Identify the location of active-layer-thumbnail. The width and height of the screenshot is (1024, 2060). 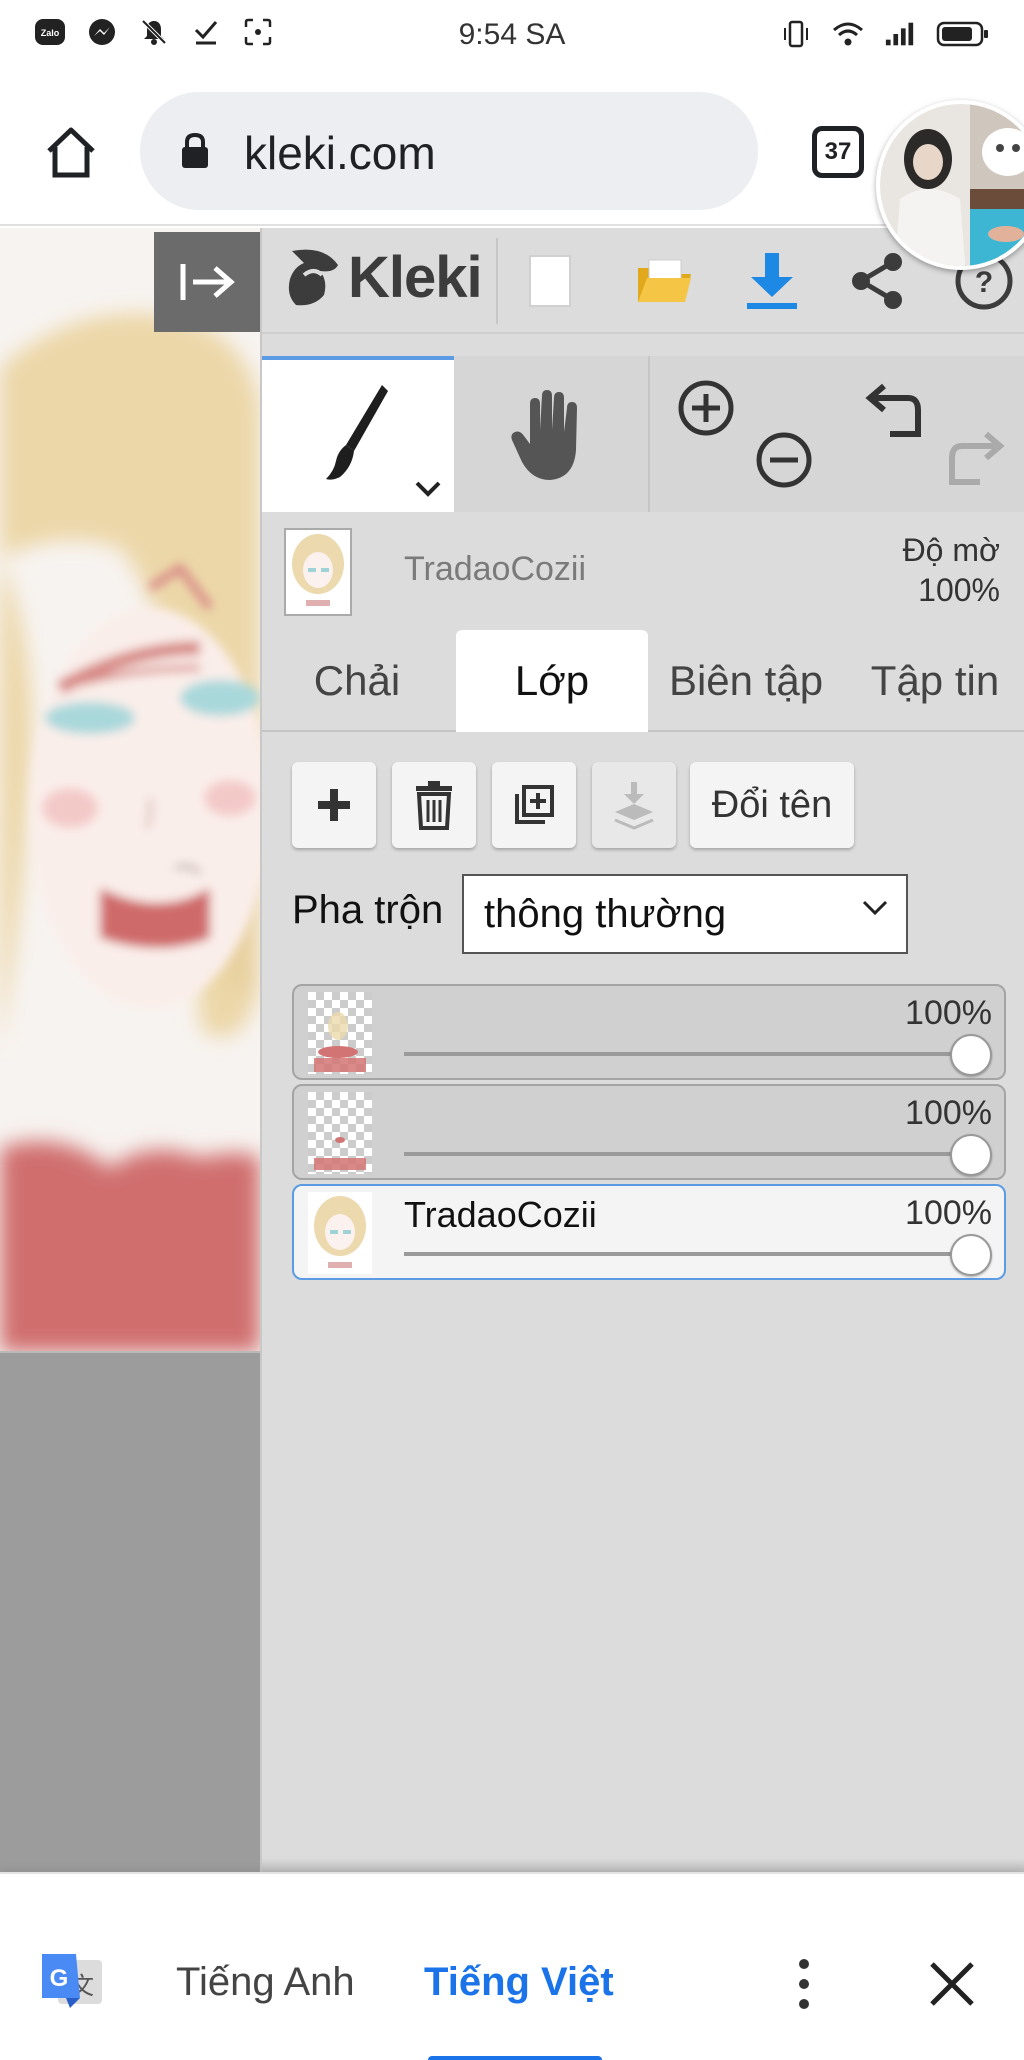
(318, 572).